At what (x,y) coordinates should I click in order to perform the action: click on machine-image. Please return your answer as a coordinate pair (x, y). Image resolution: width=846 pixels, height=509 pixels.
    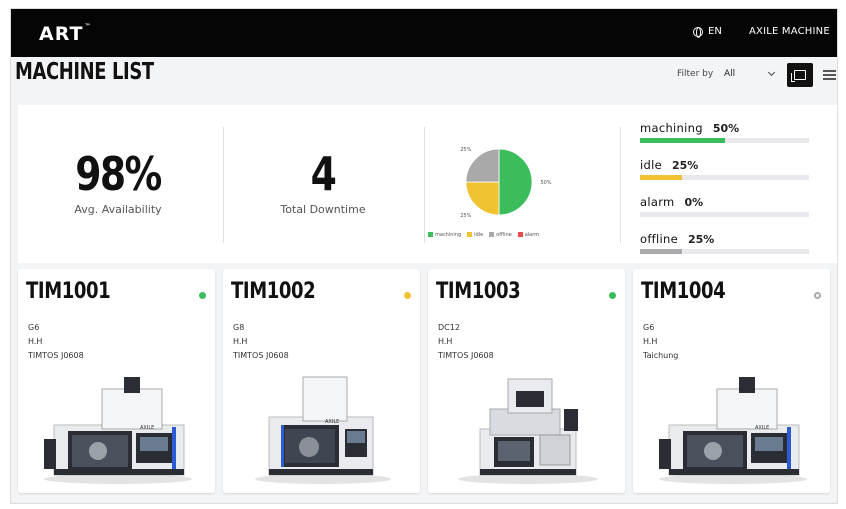
    Looking at the image, I should click on (528, 431).